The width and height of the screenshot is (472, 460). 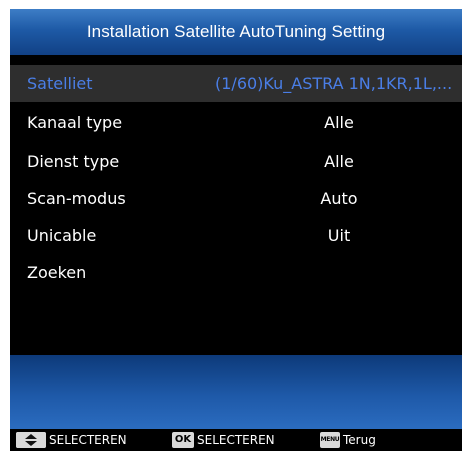 What do you see at coordinates (73, 161) in the screenshot?
I see `menu-row-label: Dienst type` at bounding box center [73, 161].